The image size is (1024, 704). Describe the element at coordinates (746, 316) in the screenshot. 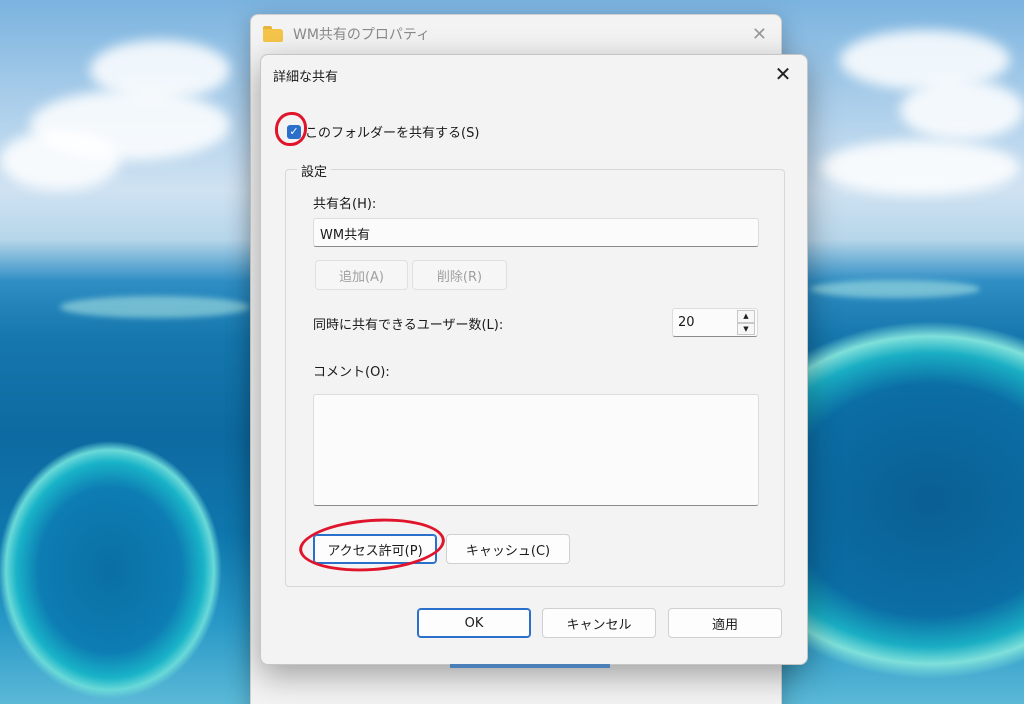

I see `spin-up-icon: ▲` at that location.